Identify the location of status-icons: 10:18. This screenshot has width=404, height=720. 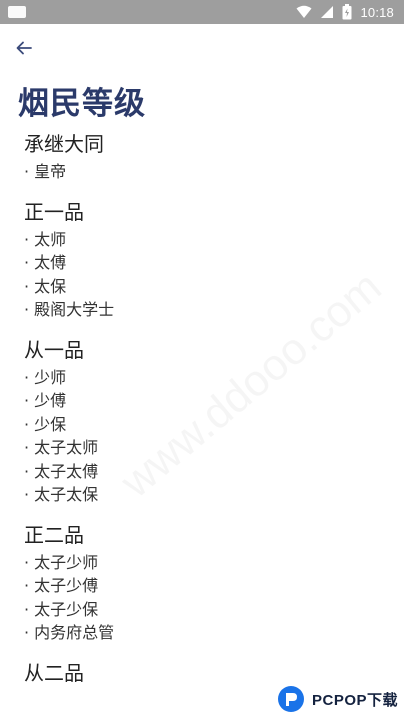
(345, 12).